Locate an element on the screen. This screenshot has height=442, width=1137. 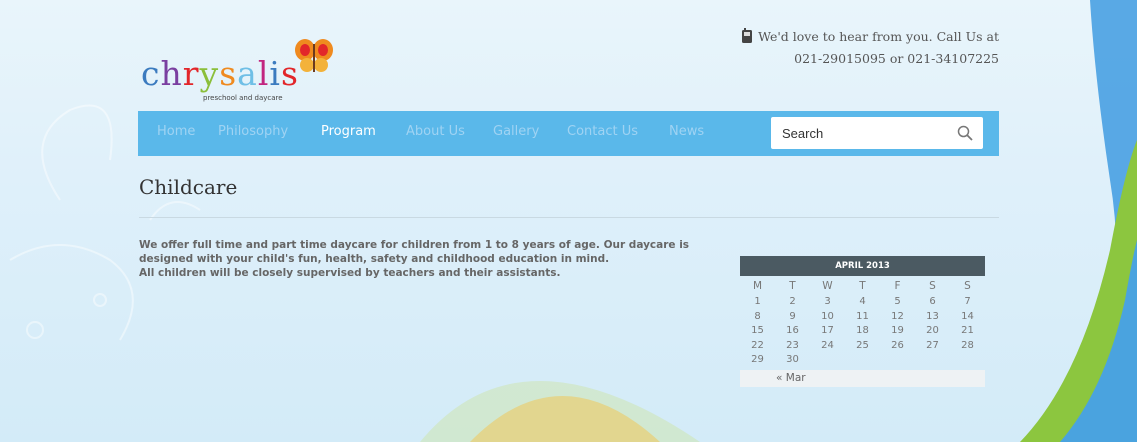
logo: chrysalis preschool and daycare is located at coordinates (246, 74).